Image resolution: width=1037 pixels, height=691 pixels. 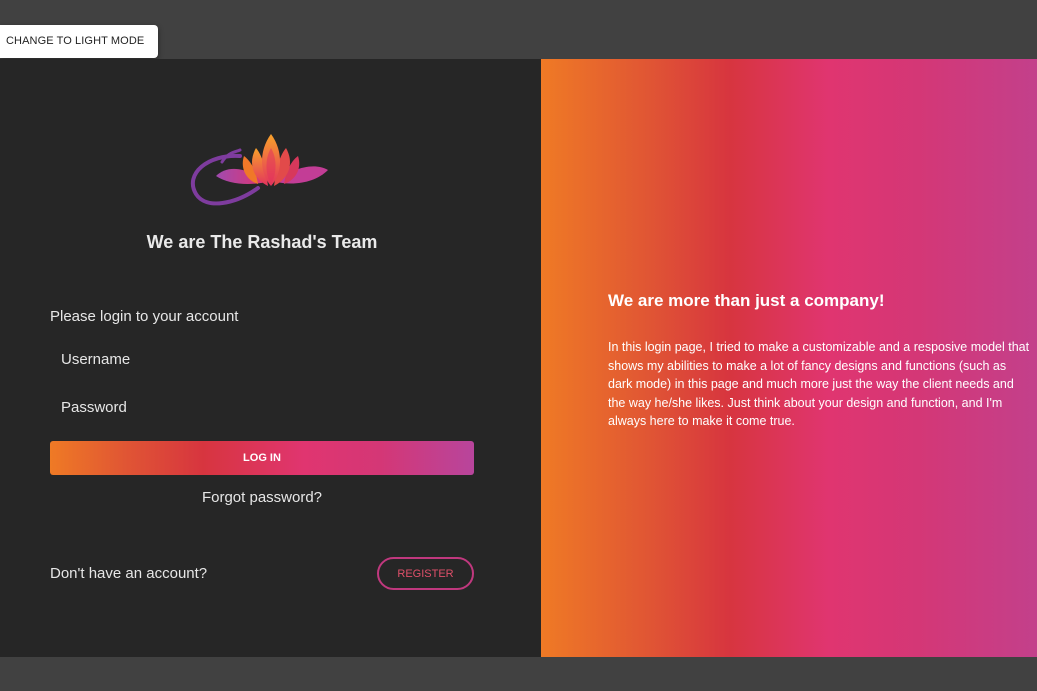 I want to click on no-account-label: Don't have an account?, so click(x=129, y=573).